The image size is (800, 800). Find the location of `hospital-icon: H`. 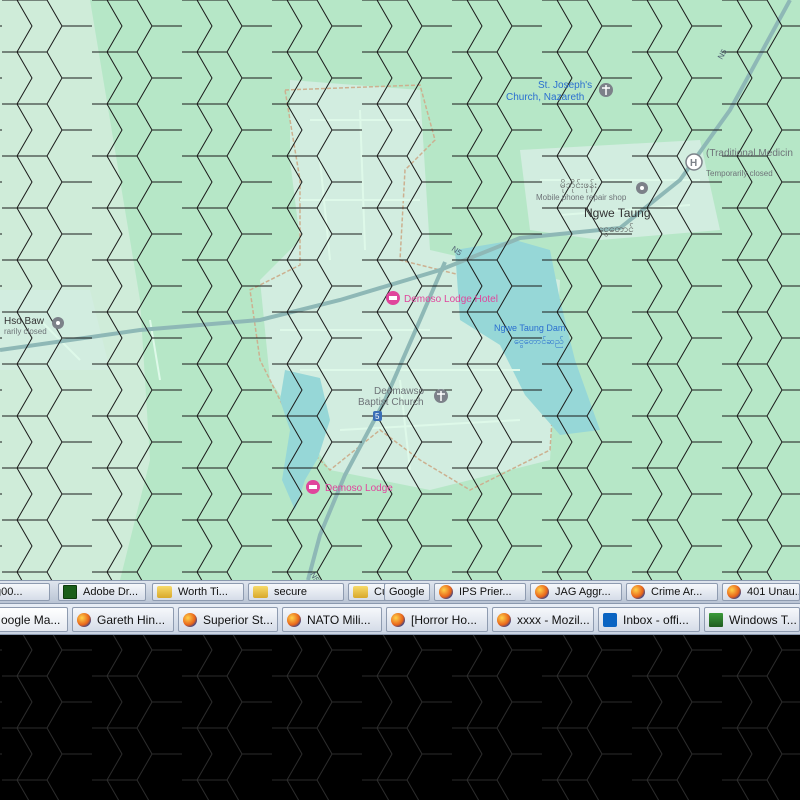

hospital-icon: H is located at coordinates (694, 162).